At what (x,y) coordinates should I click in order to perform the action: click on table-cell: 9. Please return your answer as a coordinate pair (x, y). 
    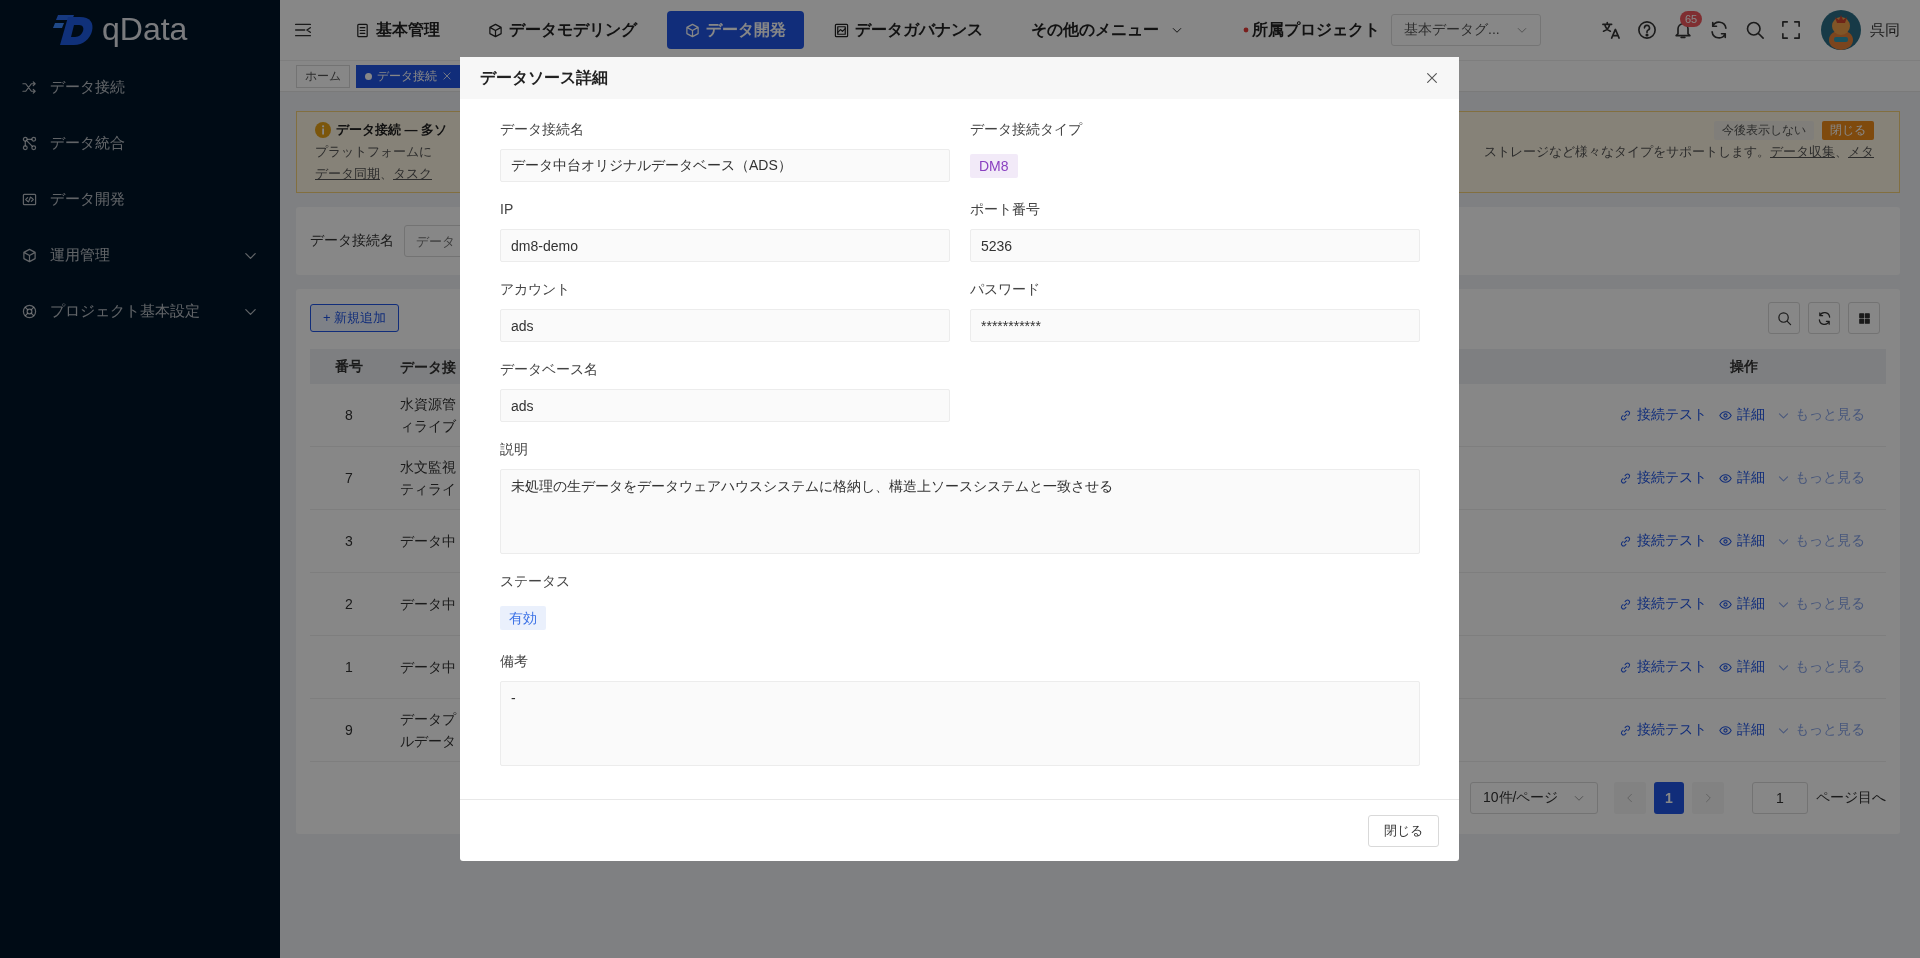
    Looking at the image, I should click on (349, 730).